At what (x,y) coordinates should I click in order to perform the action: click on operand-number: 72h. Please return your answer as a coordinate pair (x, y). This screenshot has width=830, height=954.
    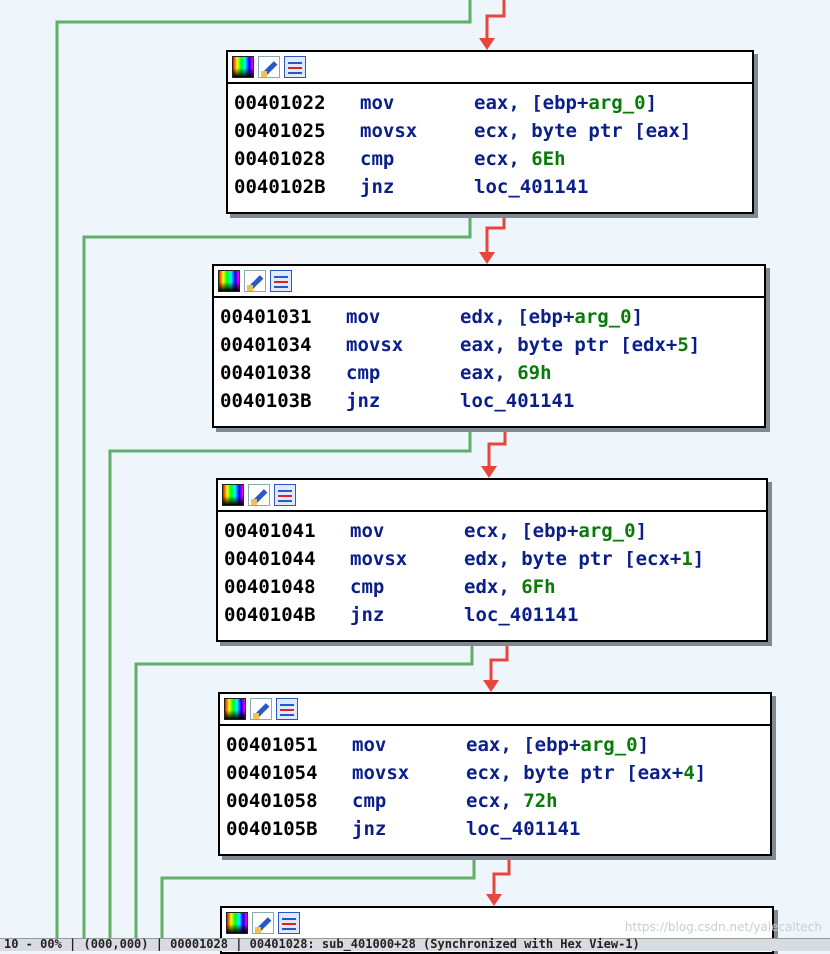
    Looking at the image, I should click on (540, 801).